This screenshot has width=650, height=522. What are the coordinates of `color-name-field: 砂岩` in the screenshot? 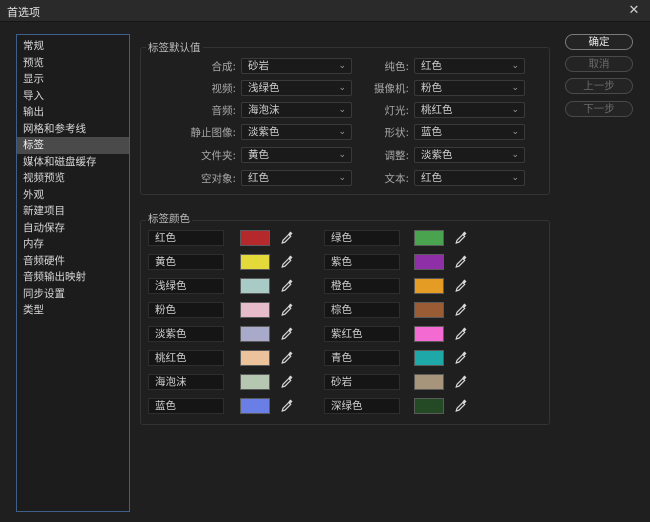 It's located at (362, 382).